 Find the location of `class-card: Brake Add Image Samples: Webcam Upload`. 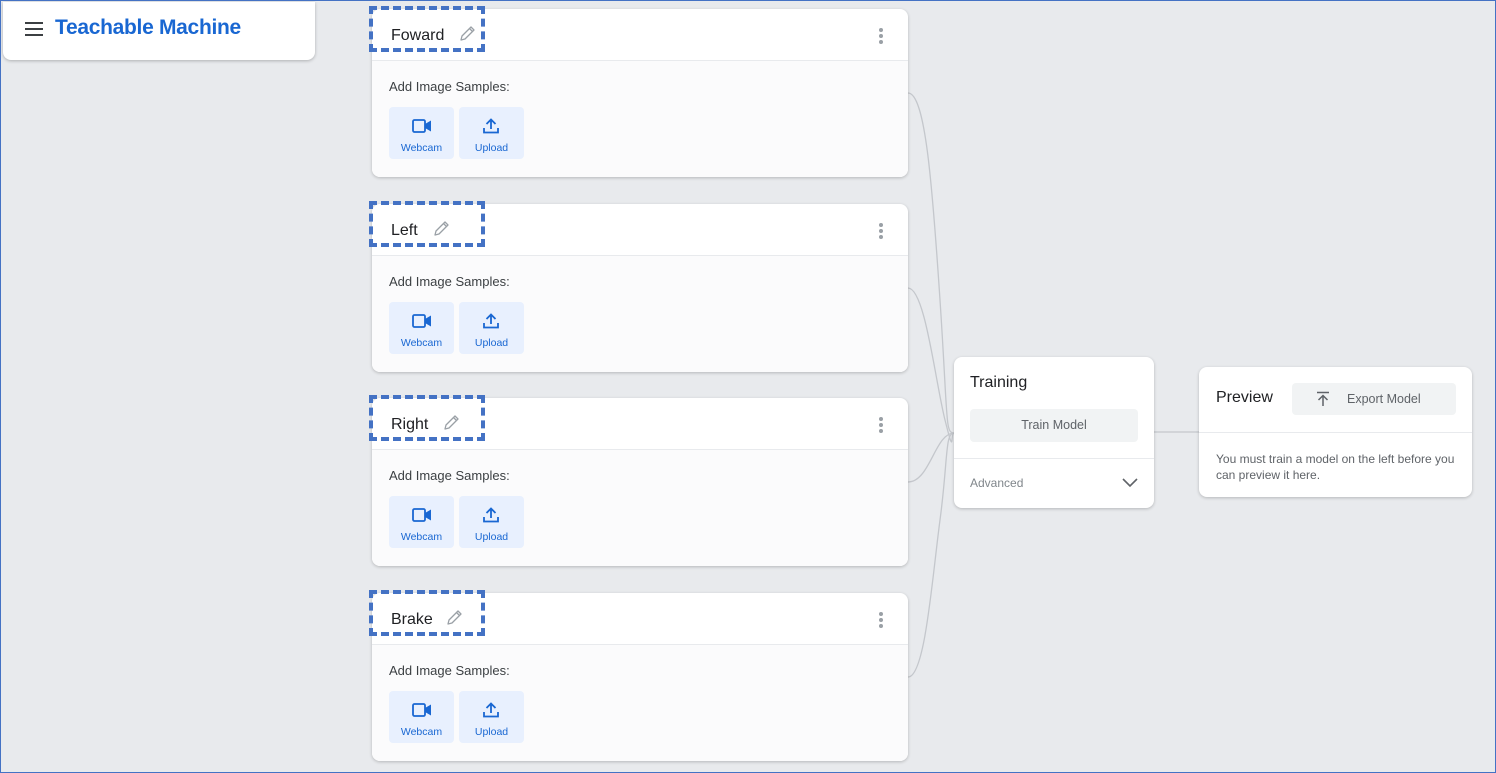

class-card: Brake Add Image Samples: Webcam Upload is located at coordinates (638, 675).